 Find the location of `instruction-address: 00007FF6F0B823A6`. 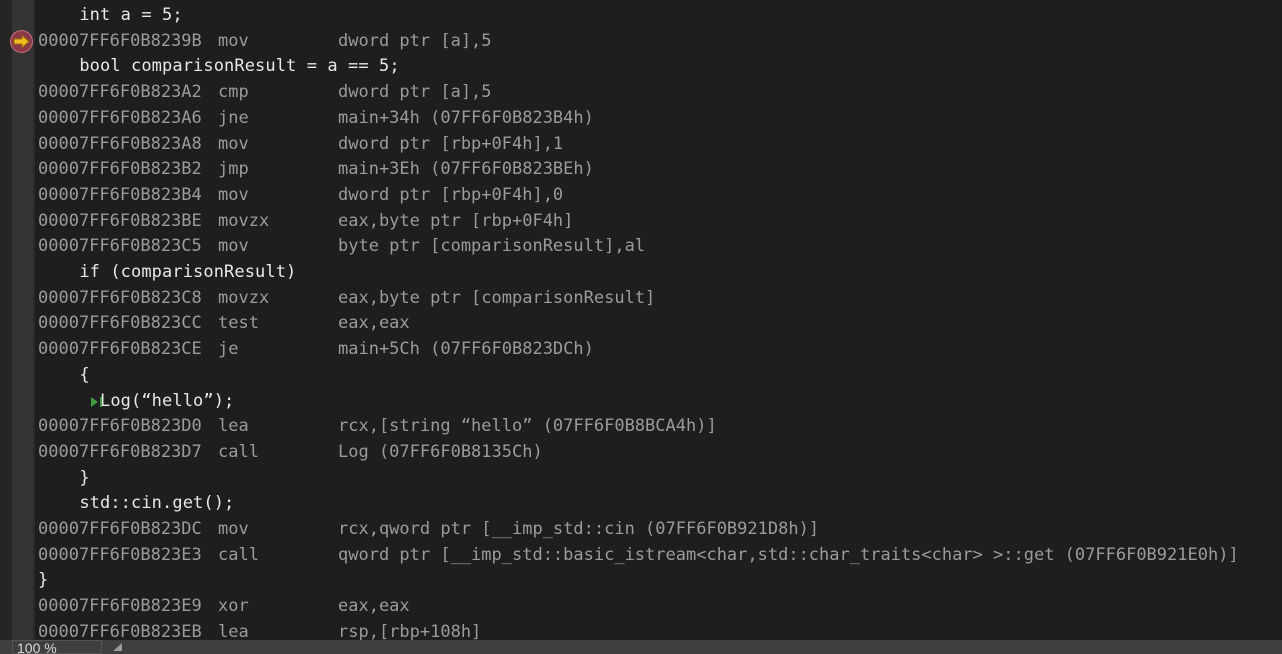

instruction-address: 00007FF6F0B823A6 is located at coordinates (120, 117).